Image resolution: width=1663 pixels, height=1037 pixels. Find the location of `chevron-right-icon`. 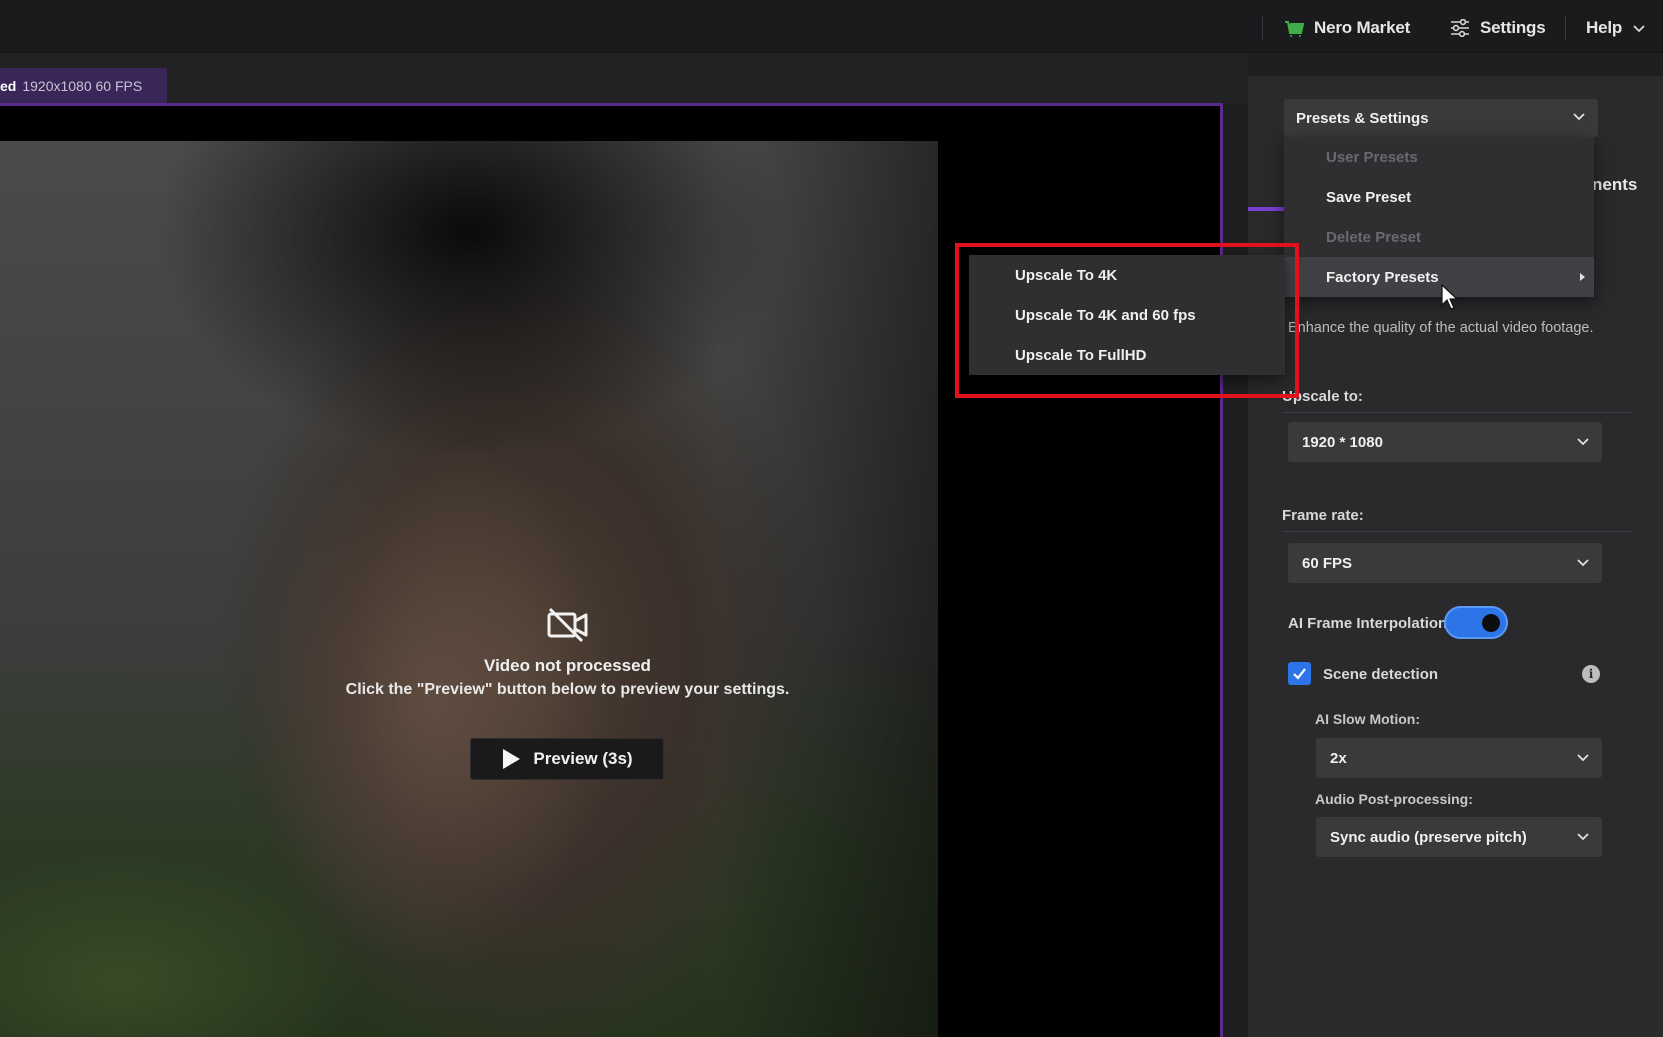

chevron-right-icon is located at coordinates (1582, 277).